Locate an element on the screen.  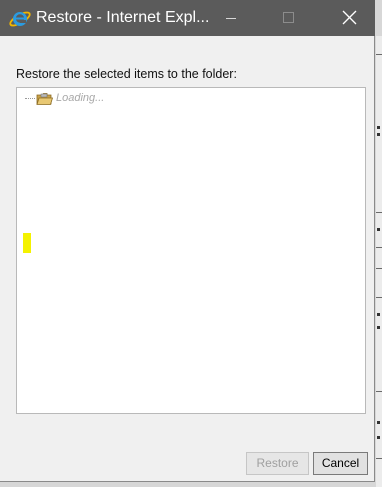
minimize-icon is located at coordinates (231, 18).